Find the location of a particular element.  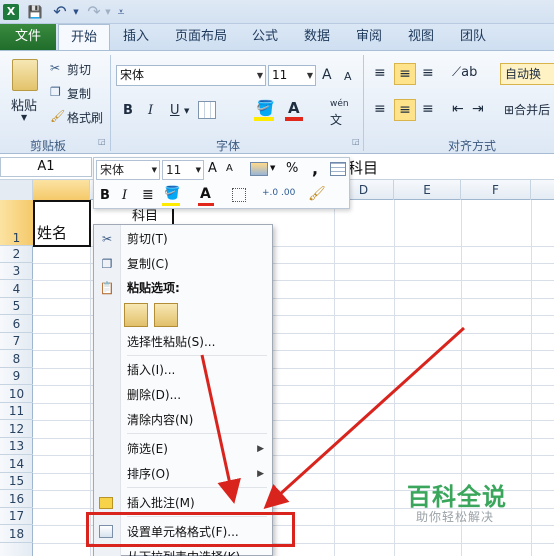

watermark-brand: 百科全说 is located at coordinates (457, 497).